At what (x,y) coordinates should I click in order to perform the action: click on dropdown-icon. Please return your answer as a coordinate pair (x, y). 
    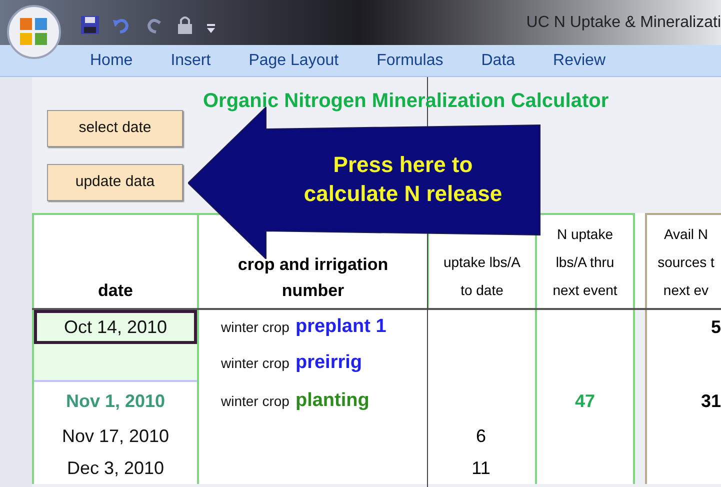
    Looking at the image, I should click on (211, 29).